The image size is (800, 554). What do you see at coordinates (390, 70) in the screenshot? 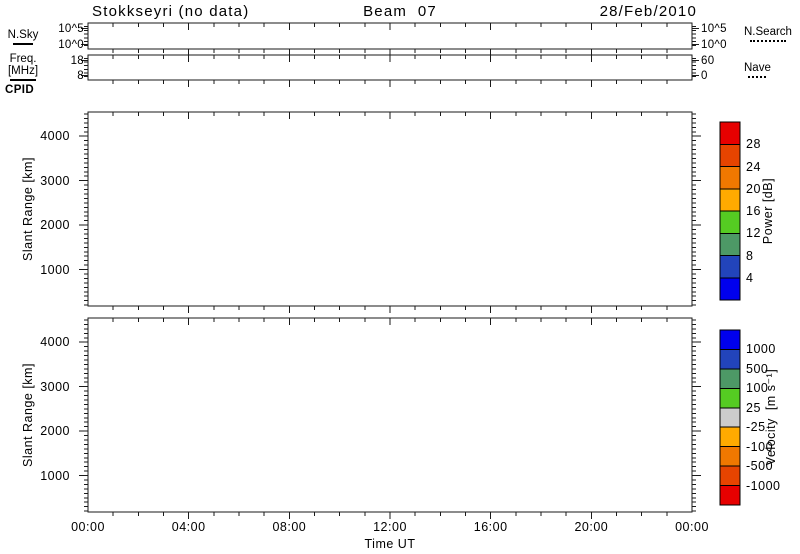
I see `strip-panel-freq` at bounding box center [390, 70].